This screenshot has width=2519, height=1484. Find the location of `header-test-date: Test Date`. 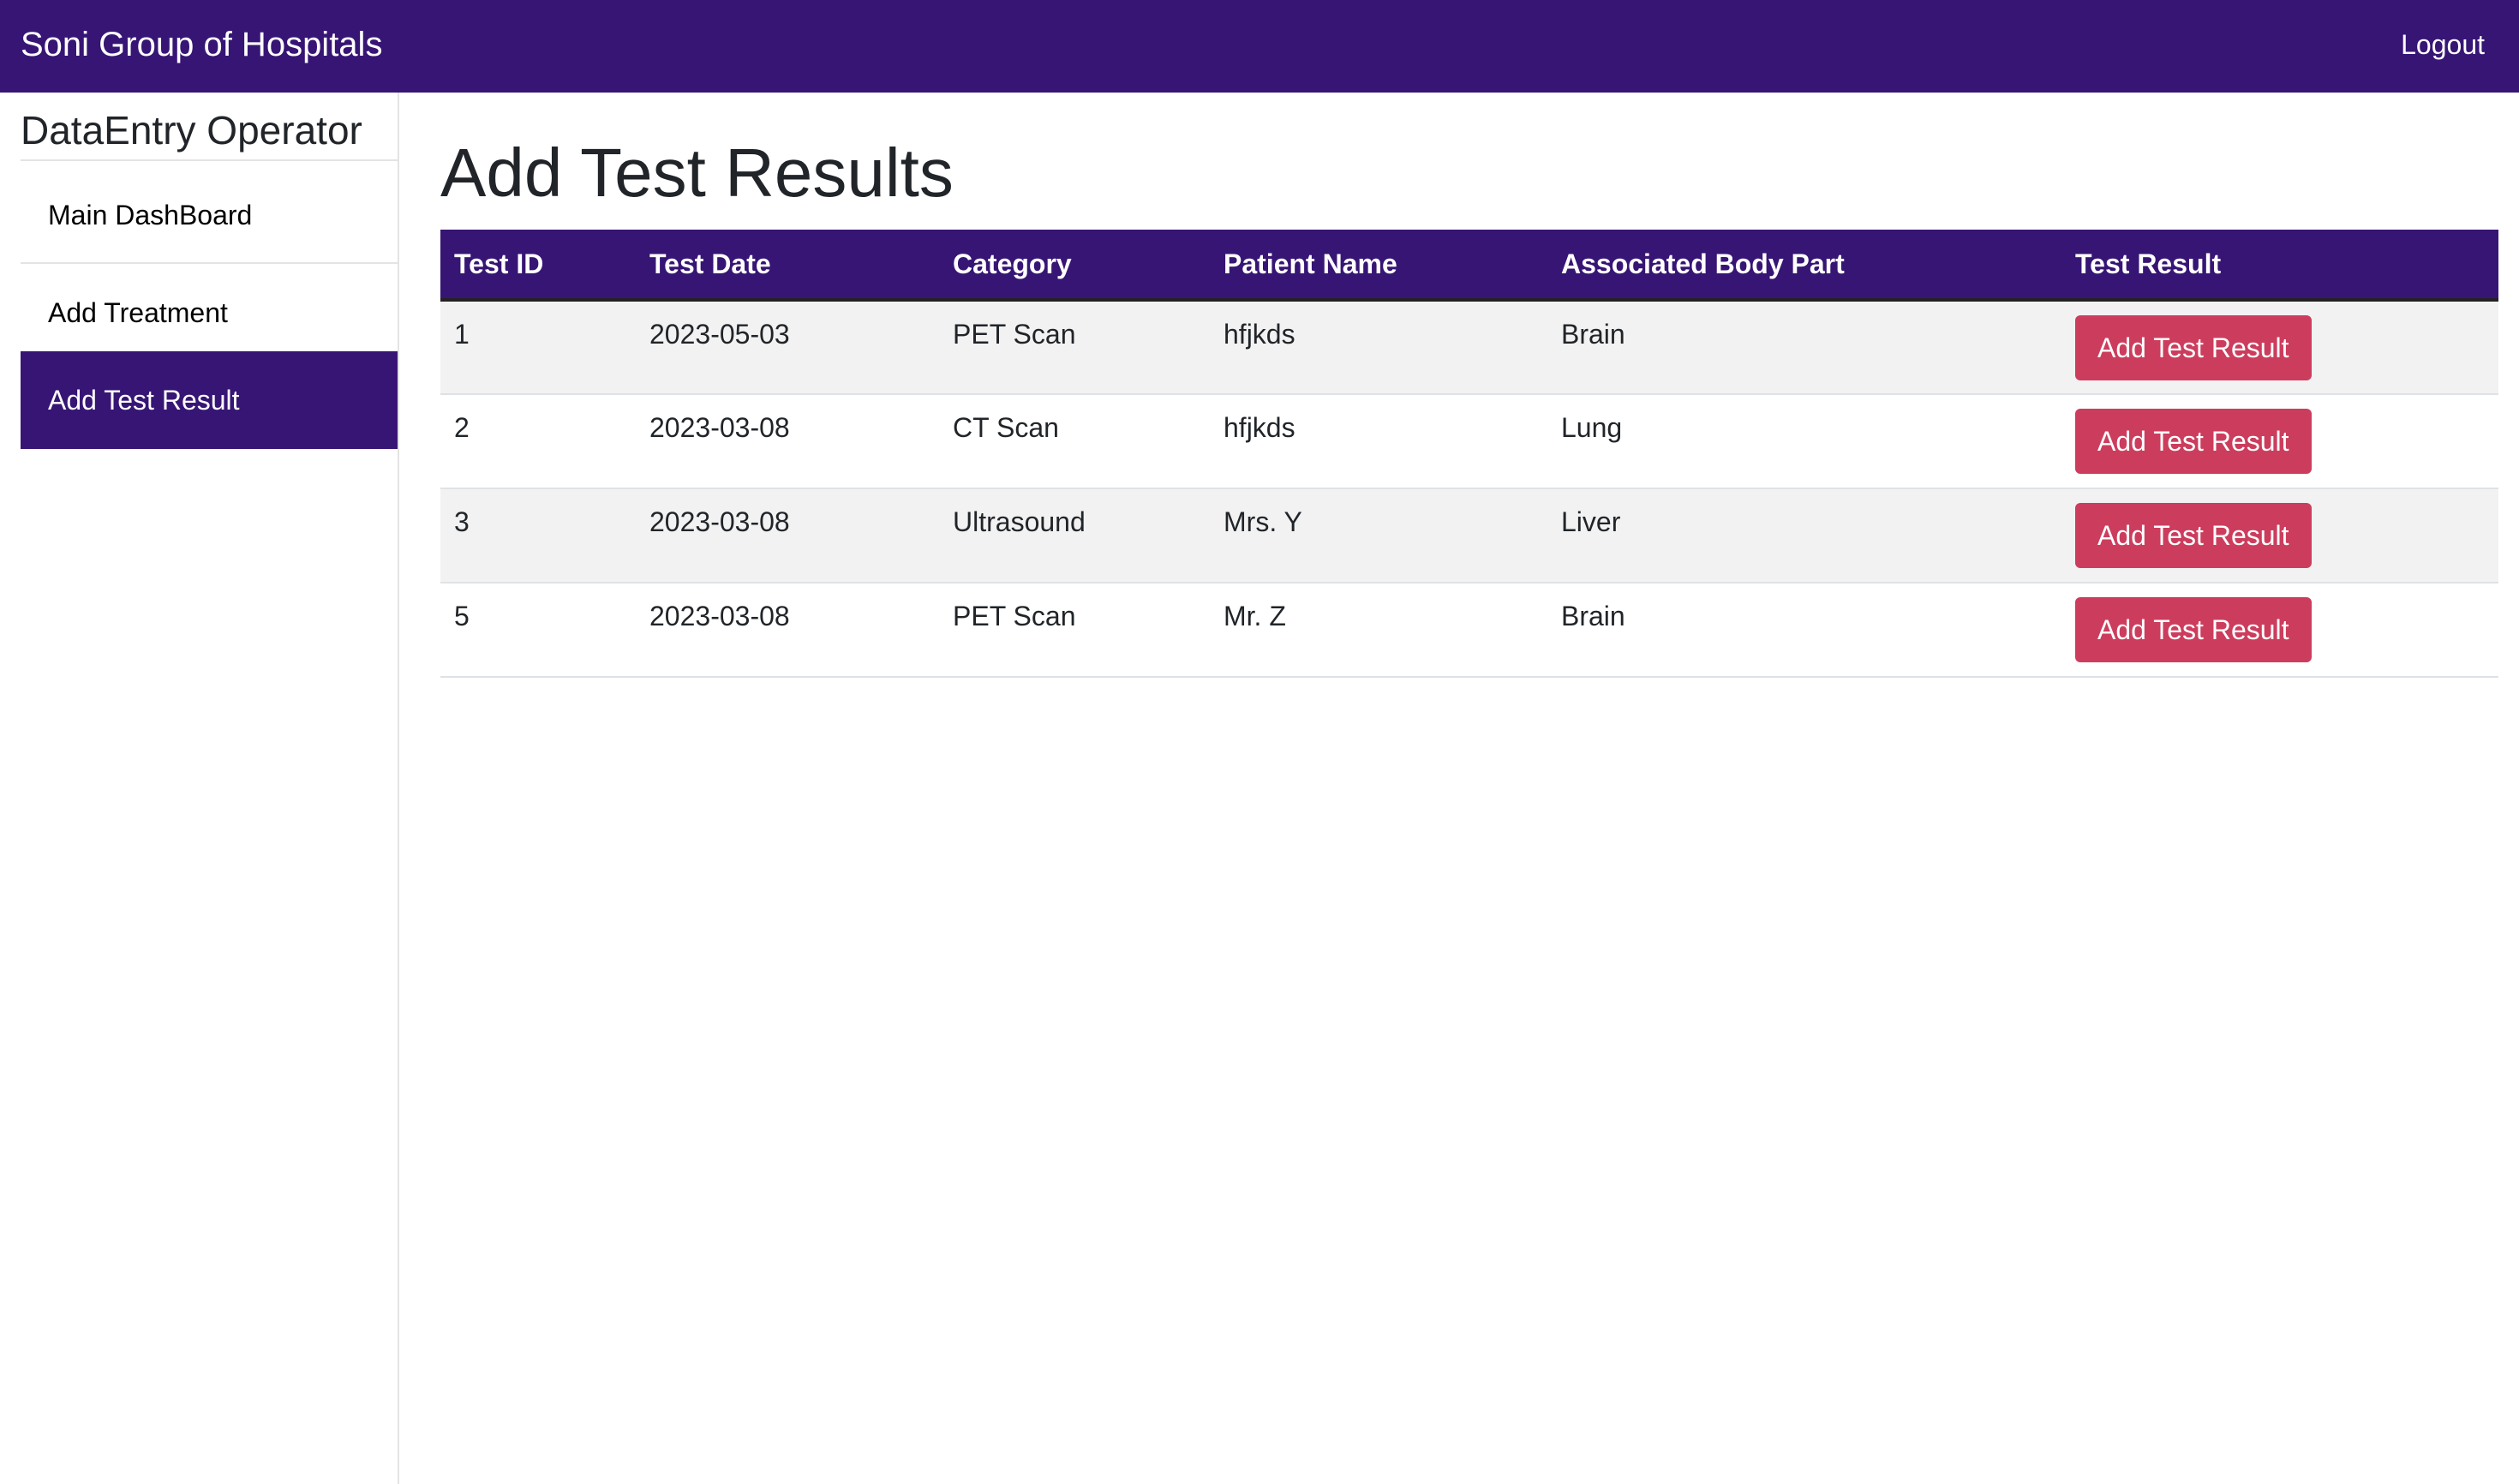

header-test-date: Test Date is located at coordinates (787, 266).